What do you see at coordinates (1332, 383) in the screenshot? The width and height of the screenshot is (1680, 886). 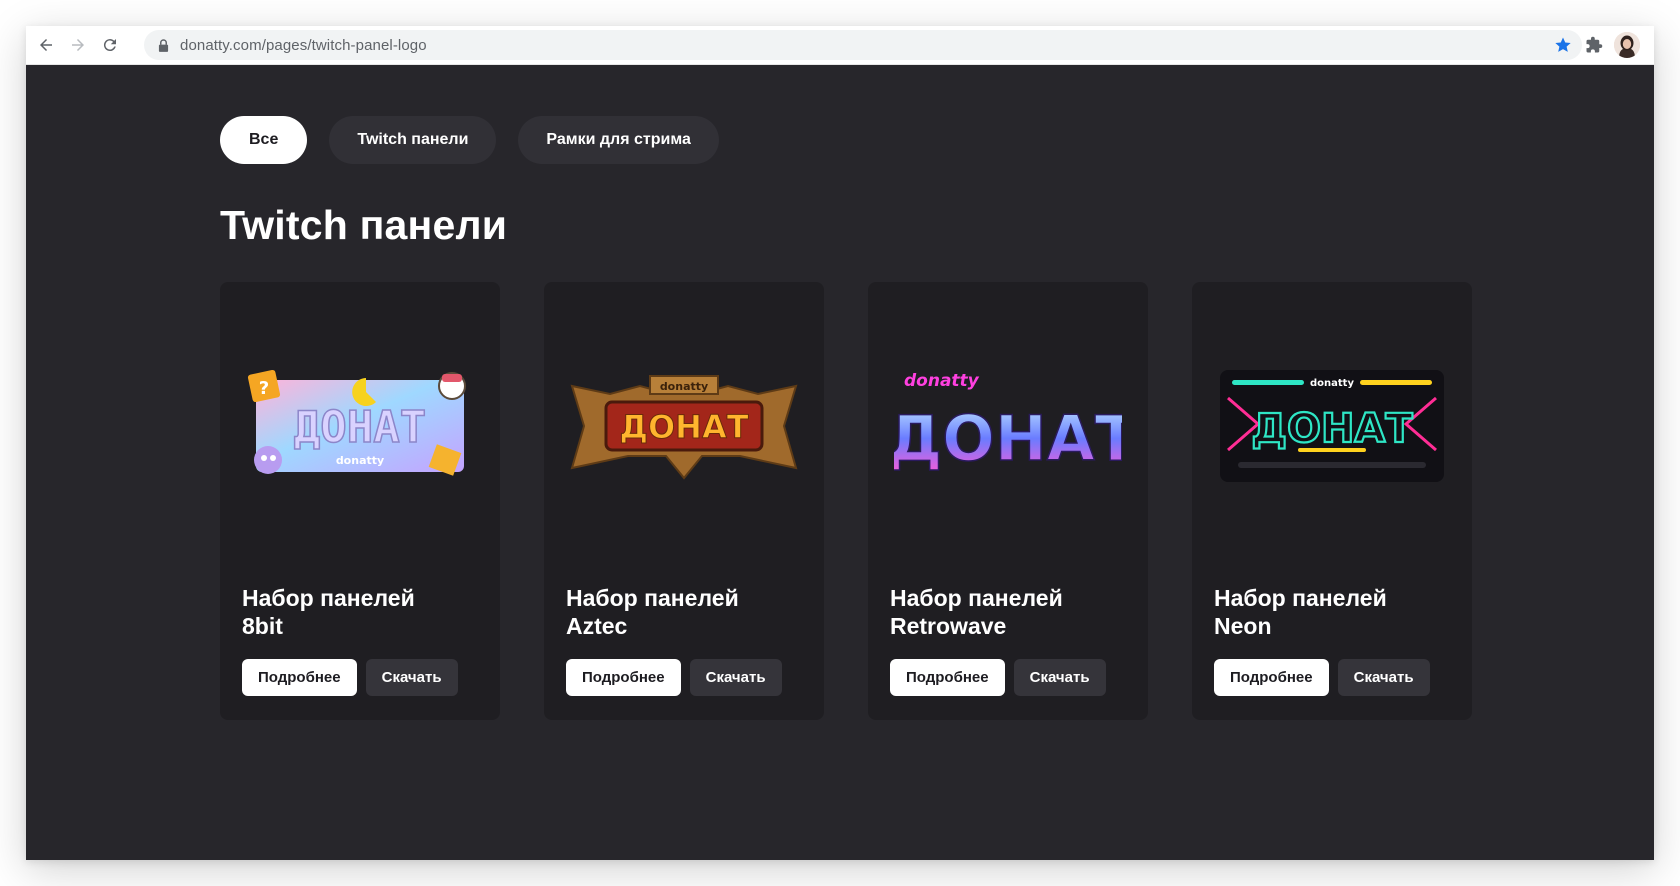 I see `panel-neon-brand-text: donatty` at bounding box center [1332, 383].